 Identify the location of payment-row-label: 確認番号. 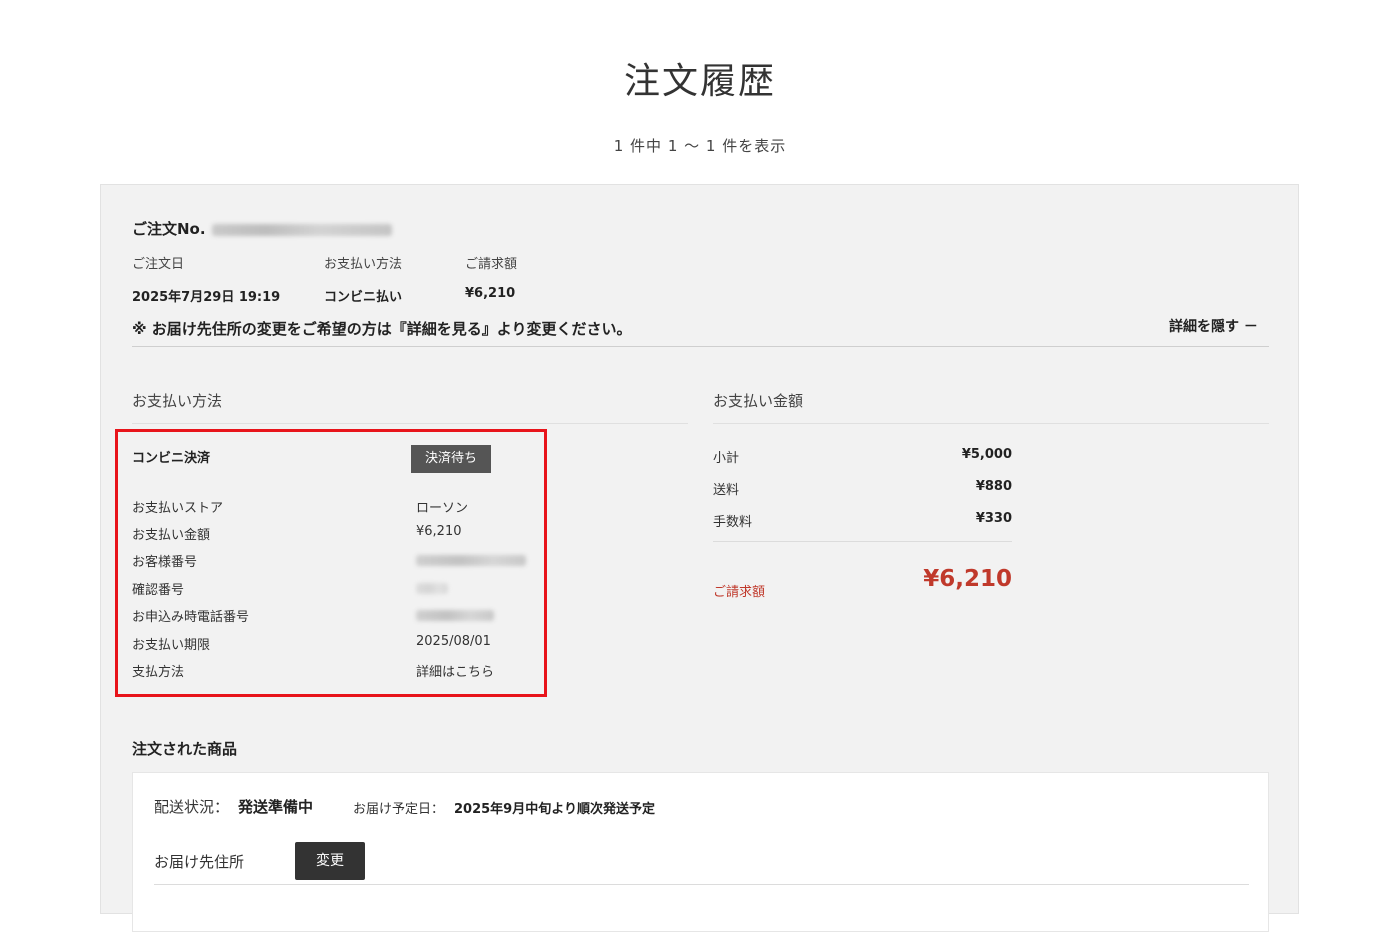
(158, 590).